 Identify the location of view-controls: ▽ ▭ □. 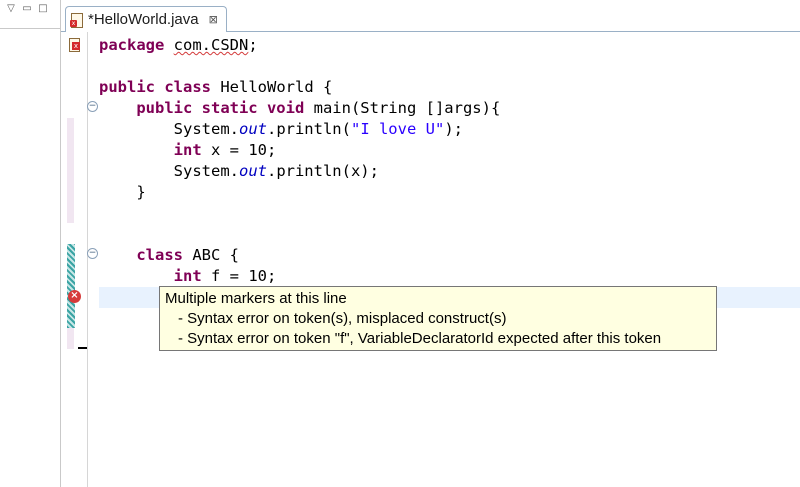
(27, 10).